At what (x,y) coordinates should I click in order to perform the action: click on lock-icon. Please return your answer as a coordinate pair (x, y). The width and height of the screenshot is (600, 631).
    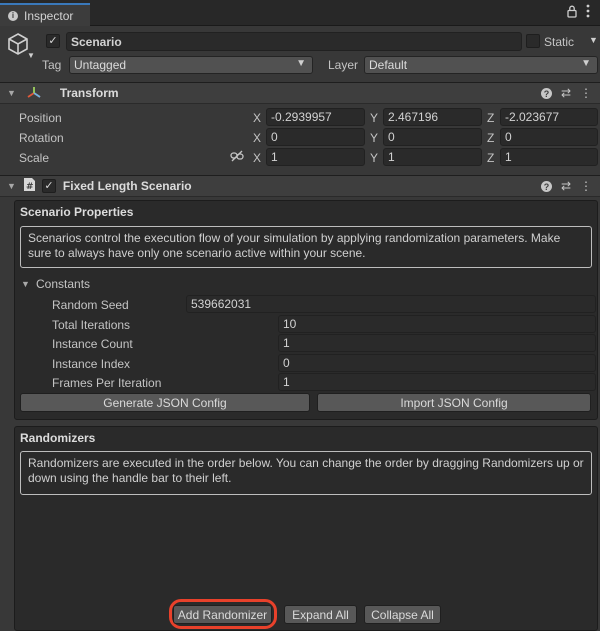
    Looking at the image, I should click on (572, 13).